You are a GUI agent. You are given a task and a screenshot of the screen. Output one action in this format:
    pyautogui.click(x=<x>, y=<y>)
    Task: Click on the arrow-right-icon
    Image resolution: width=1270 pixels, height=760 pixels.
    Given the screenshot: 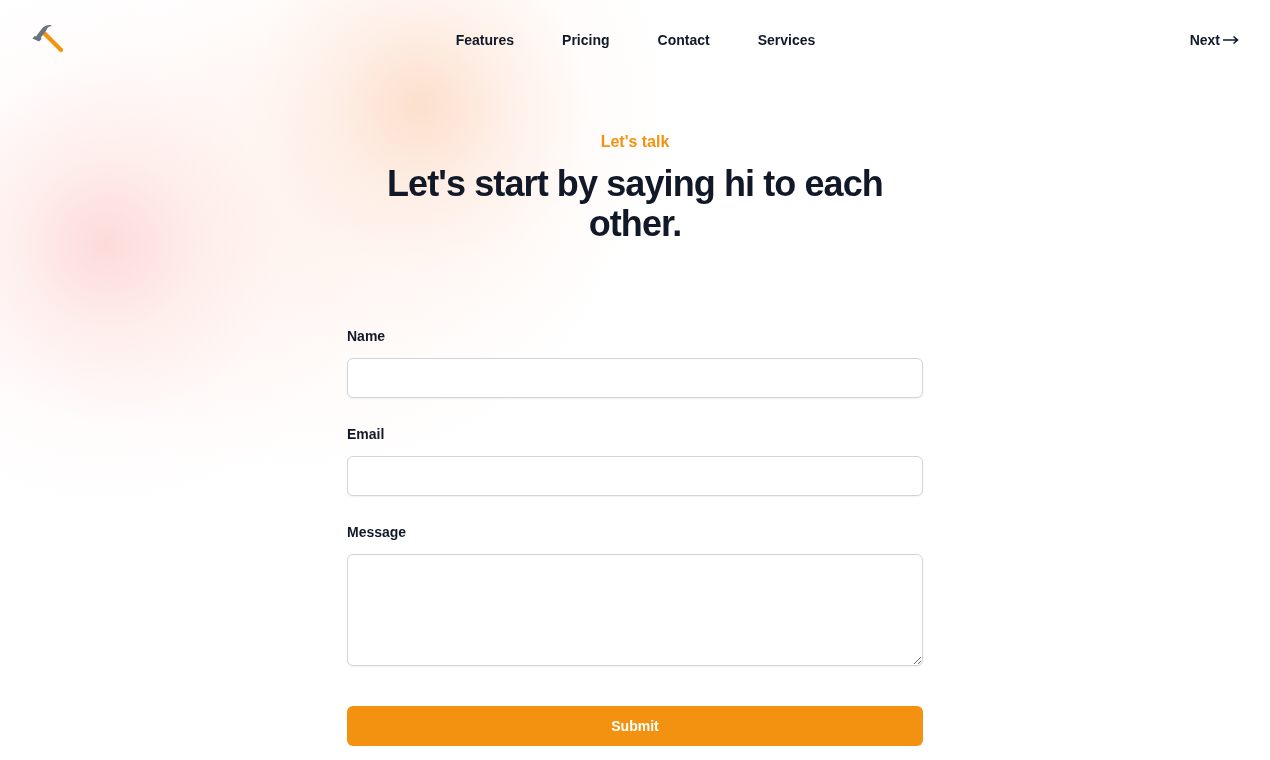 What is the action you would take?
    pyautogui.click(x=1231, y=40)
    